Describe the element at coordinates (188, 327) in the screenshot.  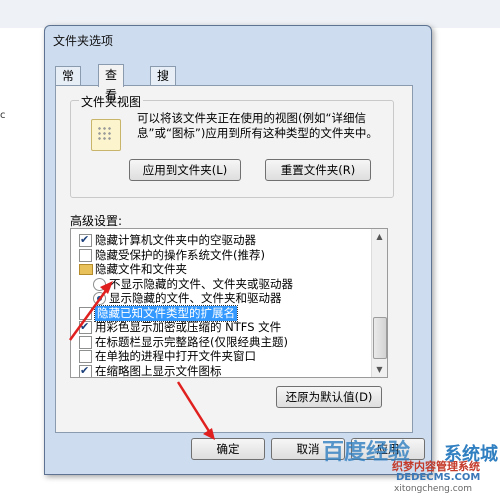
I see `setting-label: 用彩色显示加密或压缩的 NTFS 文件` at that location.